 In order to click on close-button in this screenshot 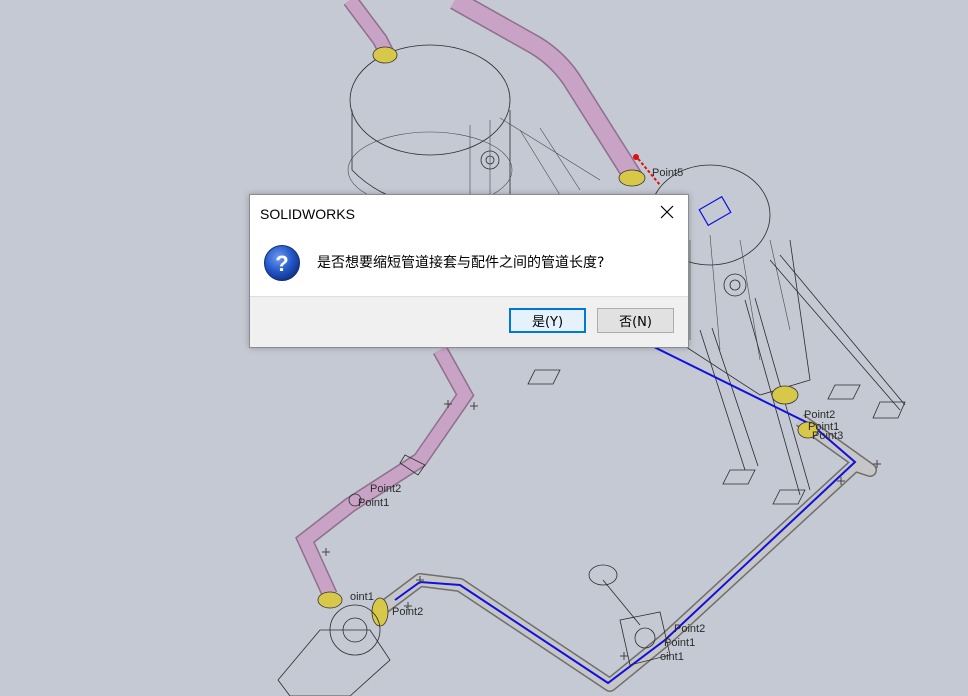, I will do `click(667, 212)`.